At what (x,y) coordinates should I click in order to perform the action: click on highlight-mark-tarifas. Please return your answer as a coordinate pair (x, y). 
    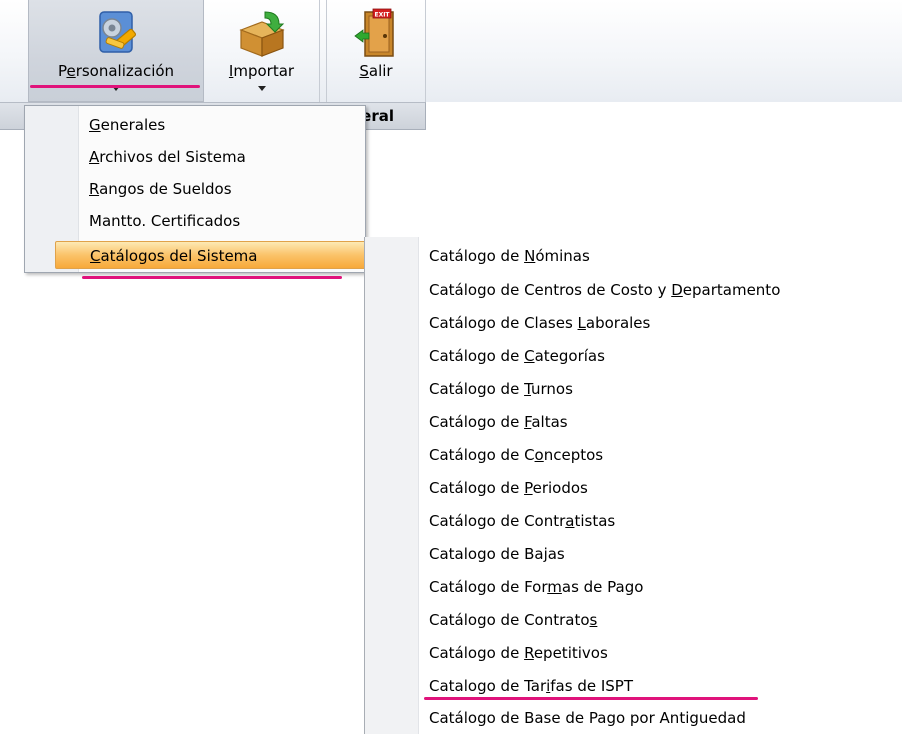
    Looking at the image, I should click on (591, 698).